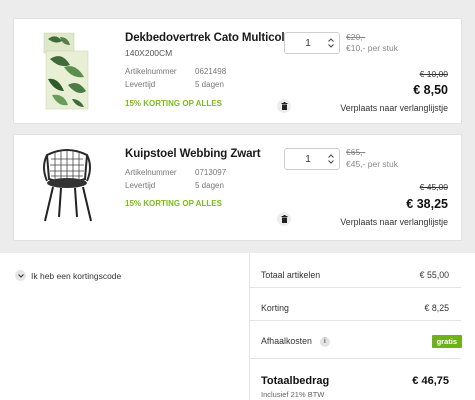  Describe the element at coordinates (66, 71) in the screenshot. I see `product-image-duvet` at that location.